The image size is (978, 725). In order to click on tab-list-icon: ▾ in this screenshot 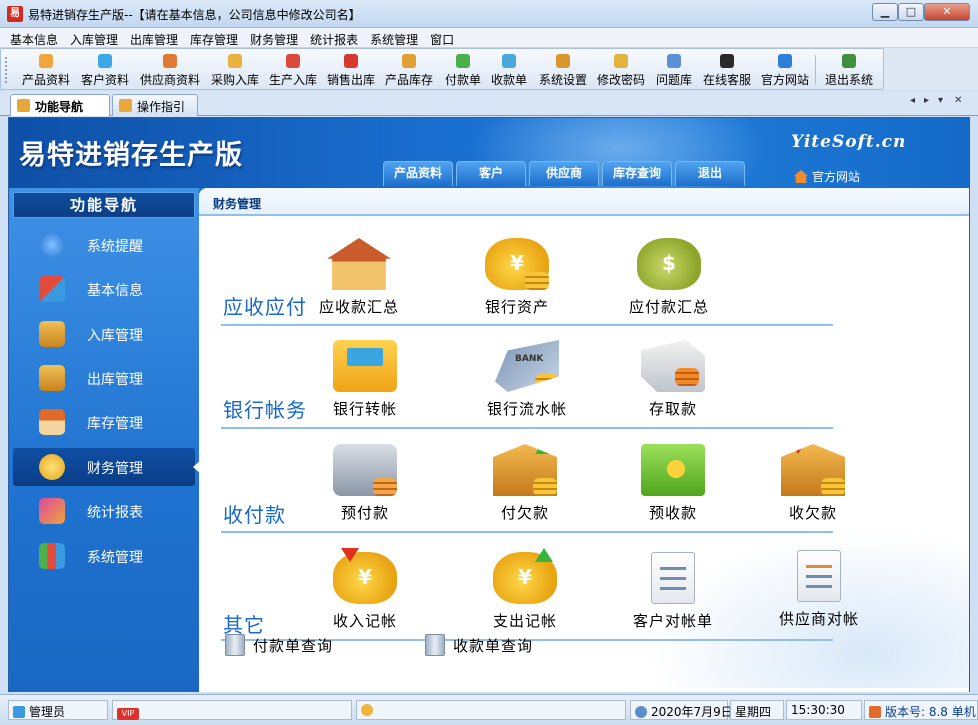, I will do `click(940, 100)`.